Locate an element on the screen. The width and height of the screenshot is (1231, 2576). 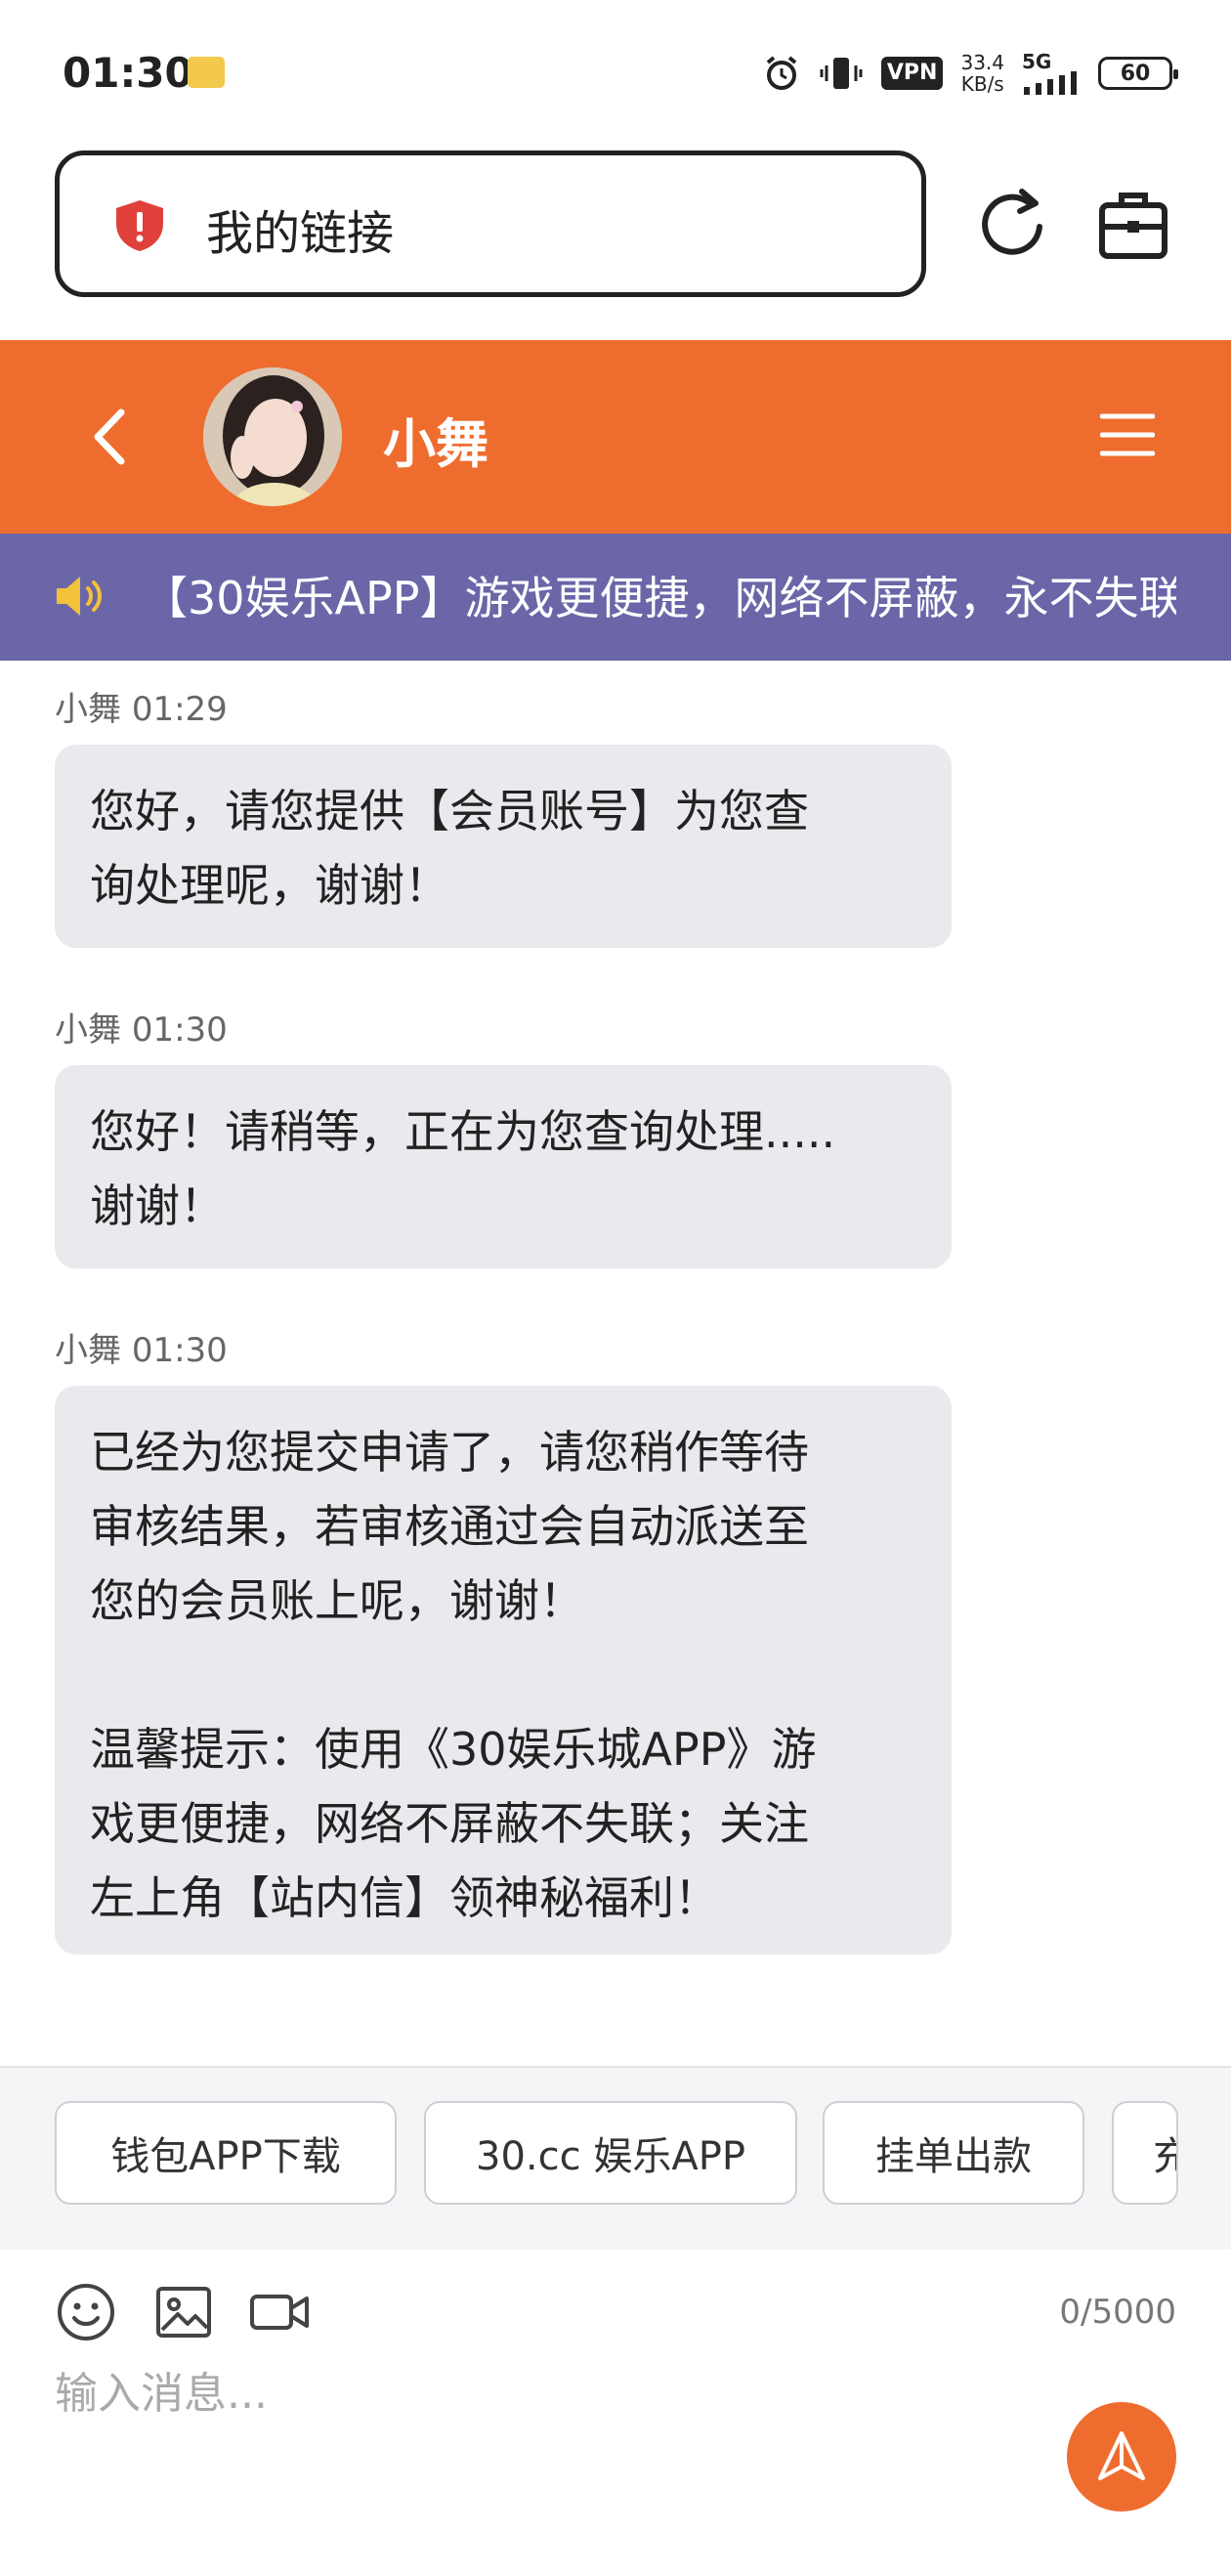
message-composer: 0/5000 is located at coordinates (615, 2413).